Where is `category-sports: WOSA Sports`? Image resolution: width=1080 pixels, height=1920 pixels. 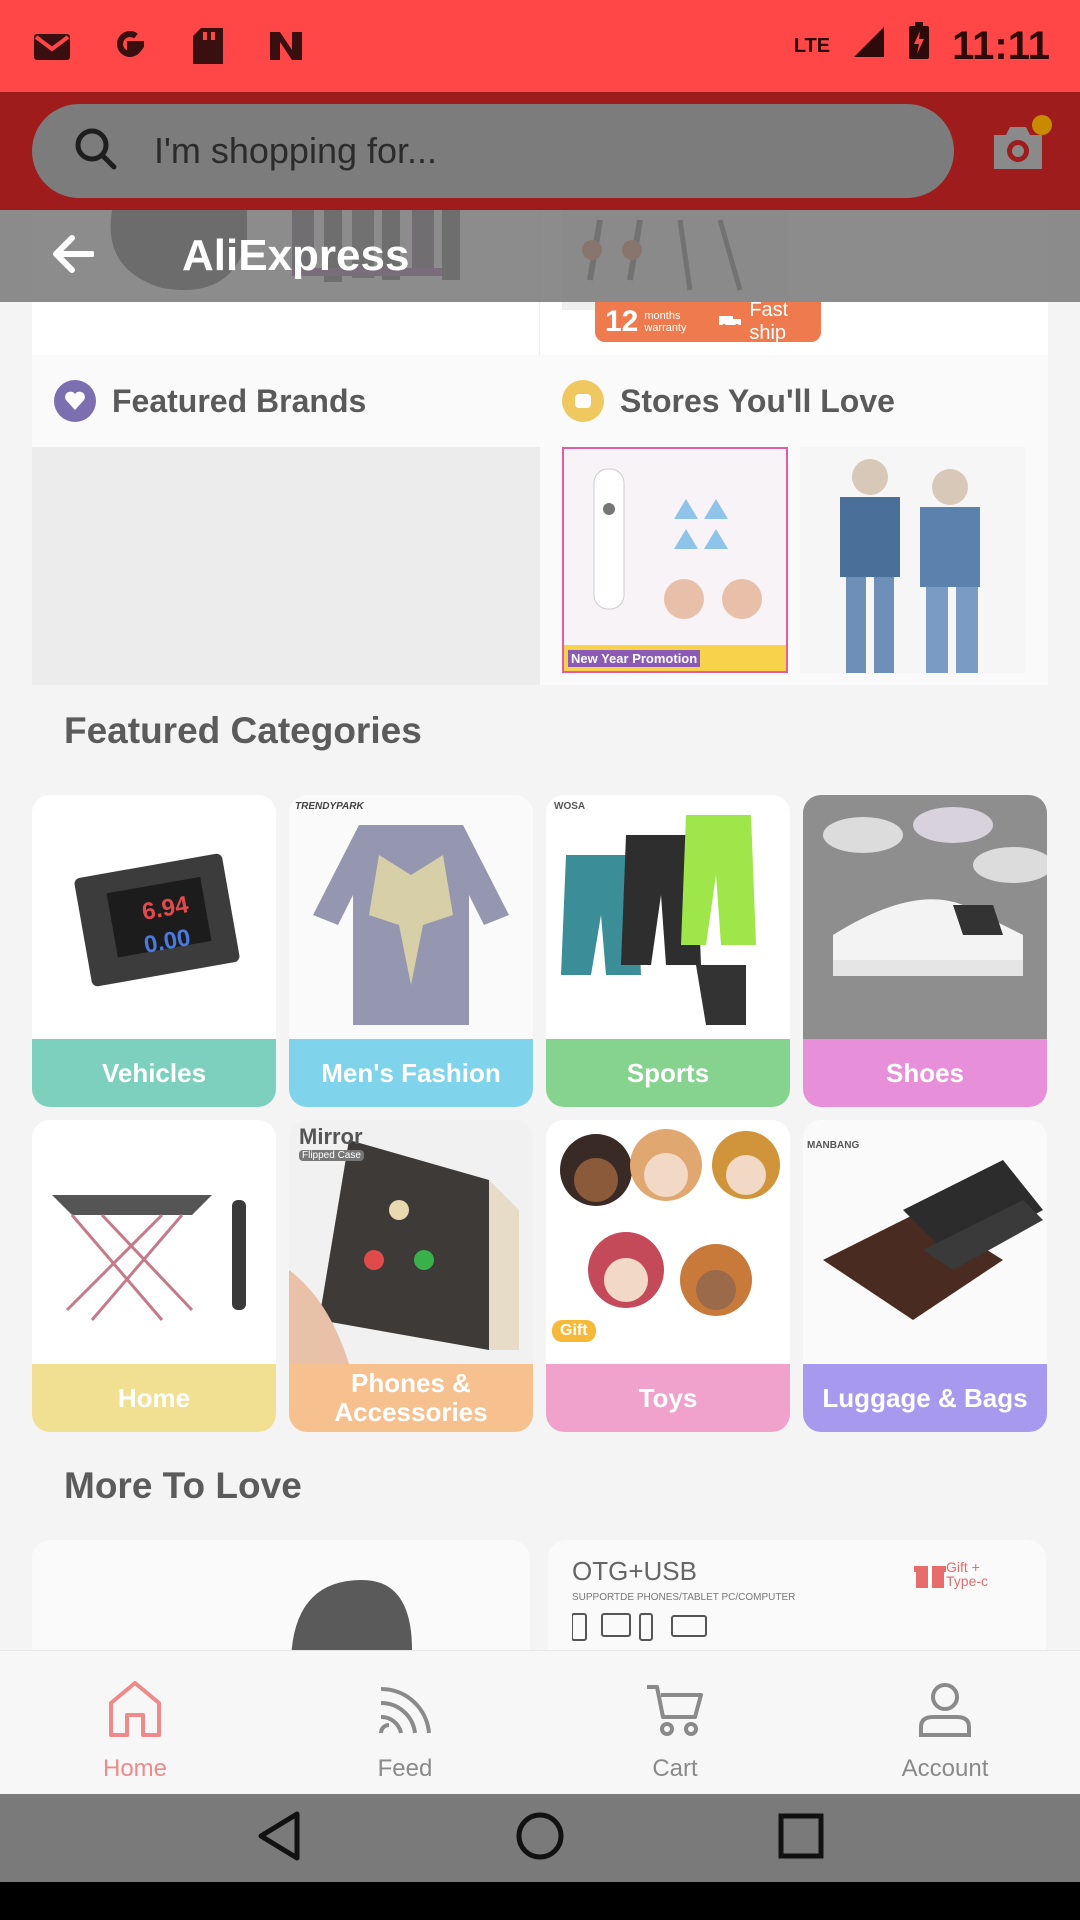
category-sports: WOSA Sports is located at coordinates (668, 951).